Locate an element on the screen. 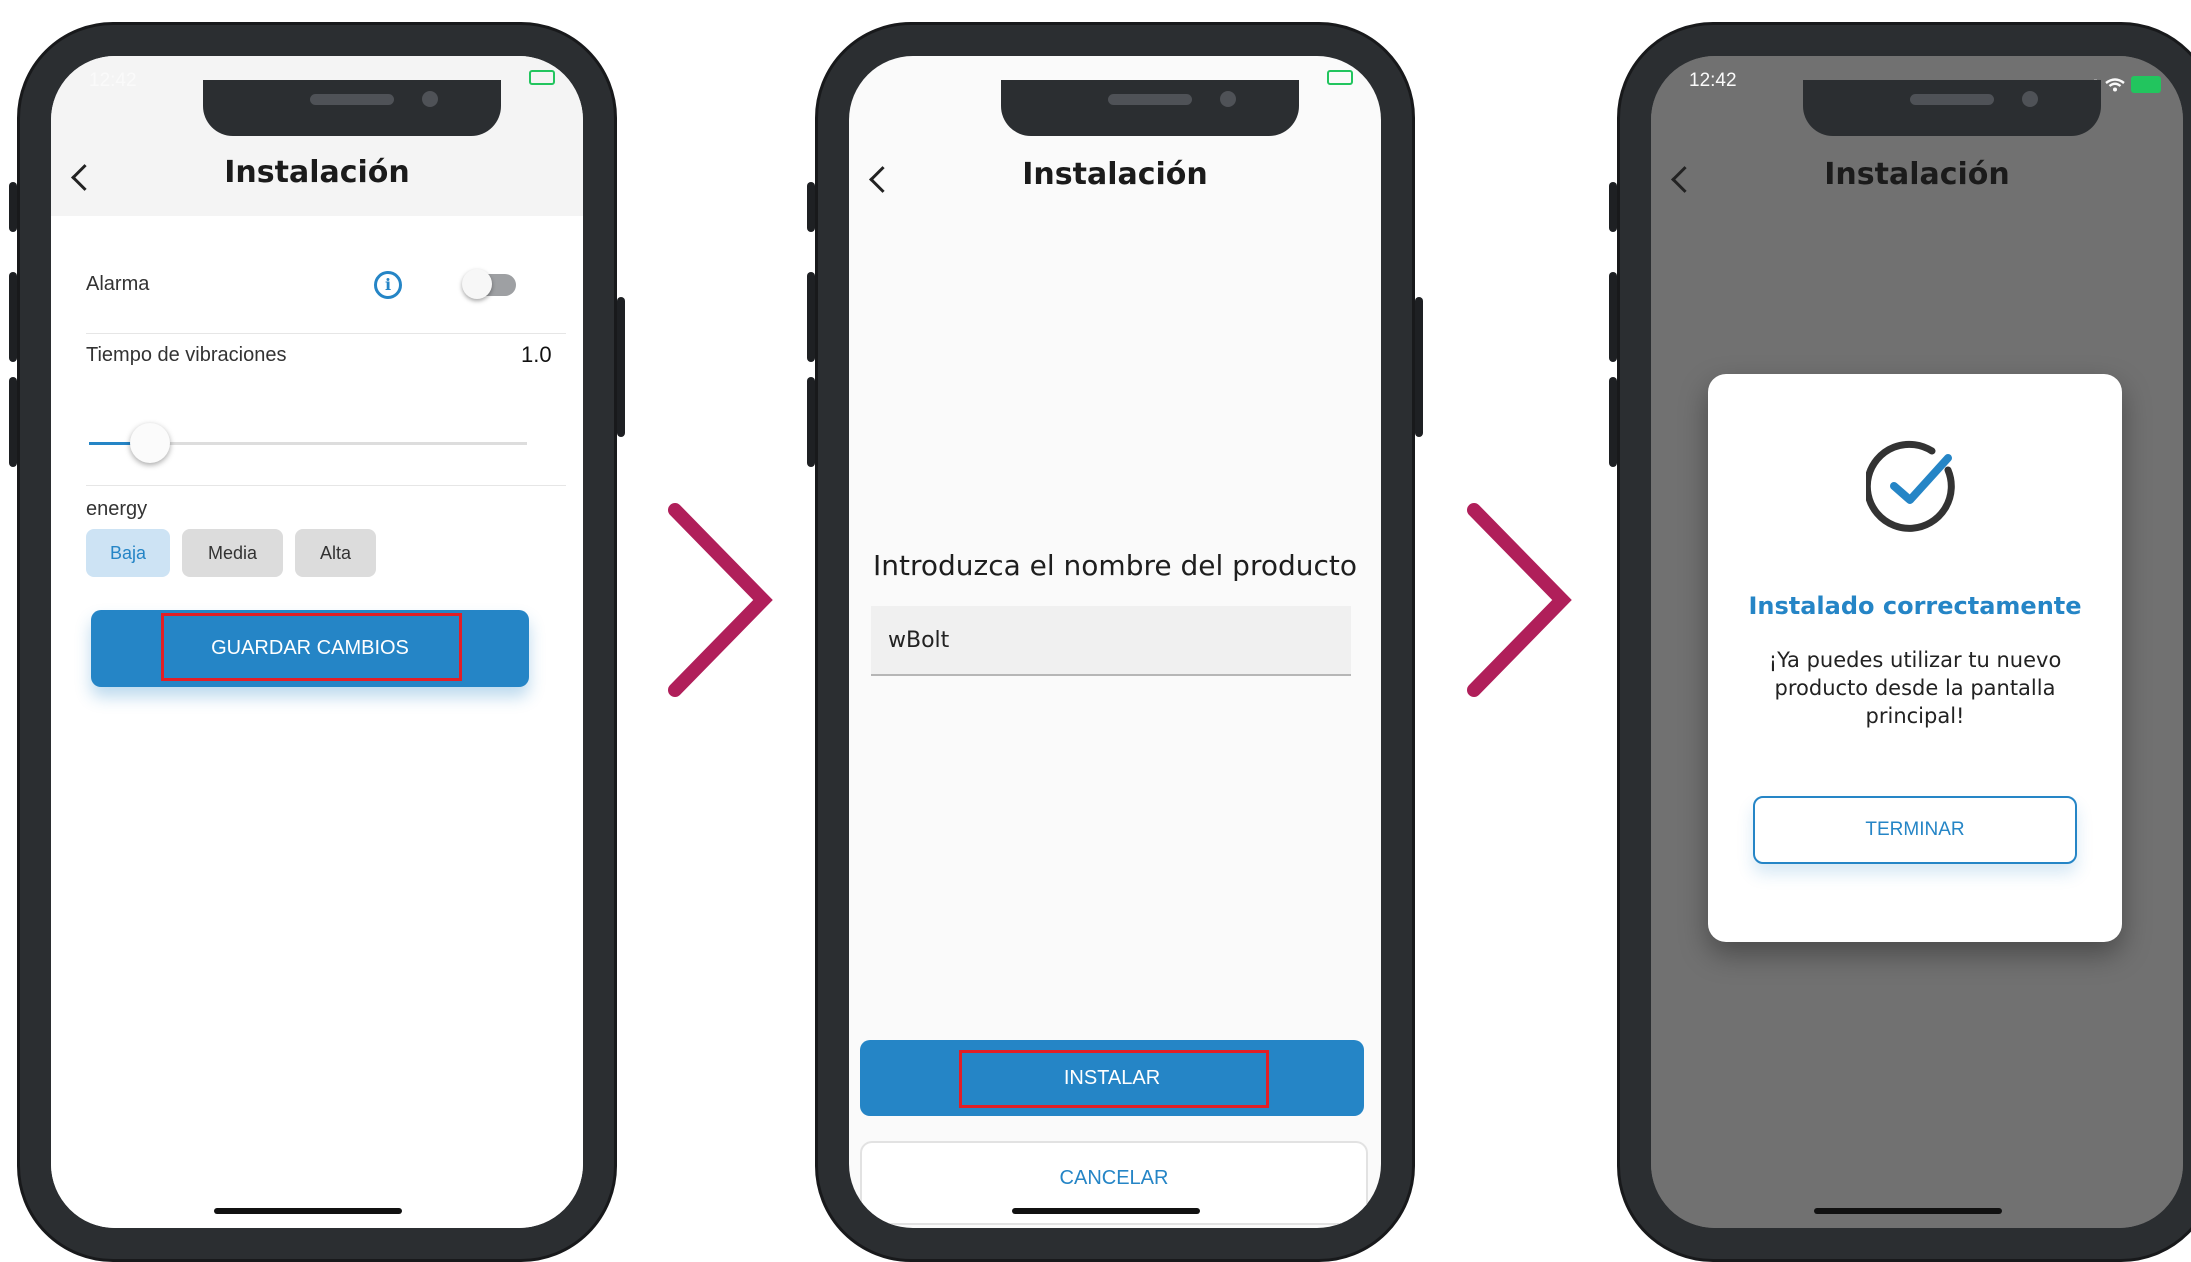 Image resolution: width=2191 pixels, height=1262 pixels. vibration-slider is located at coordinates (308, 443).